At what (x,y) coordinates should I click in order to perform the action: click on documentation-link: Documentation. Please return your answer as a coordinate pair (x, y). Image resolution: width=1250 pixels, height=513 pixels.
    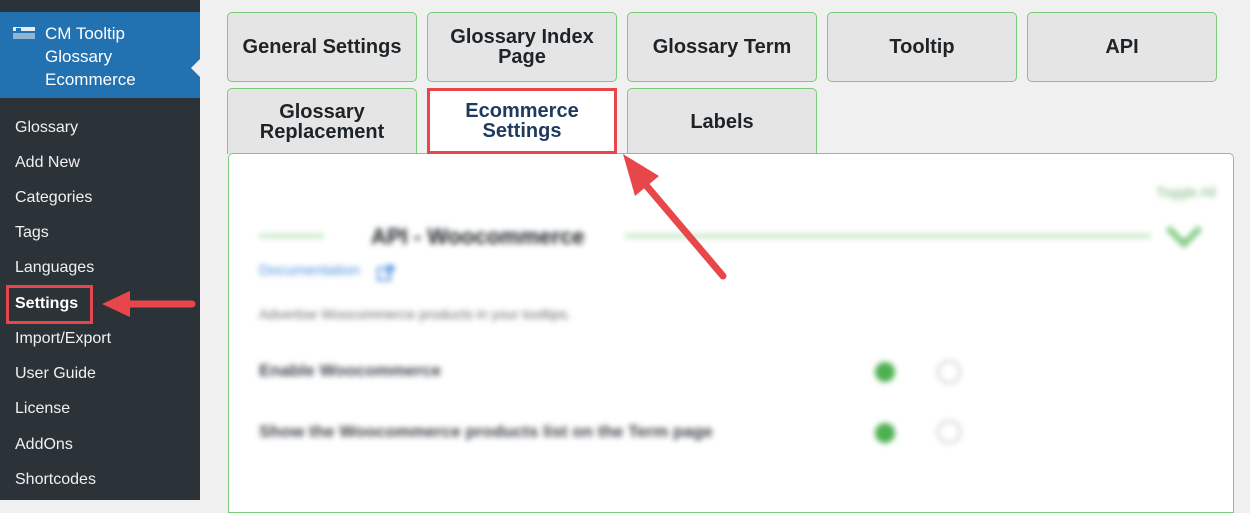
    Looking at the image, I should click on (309, 270).